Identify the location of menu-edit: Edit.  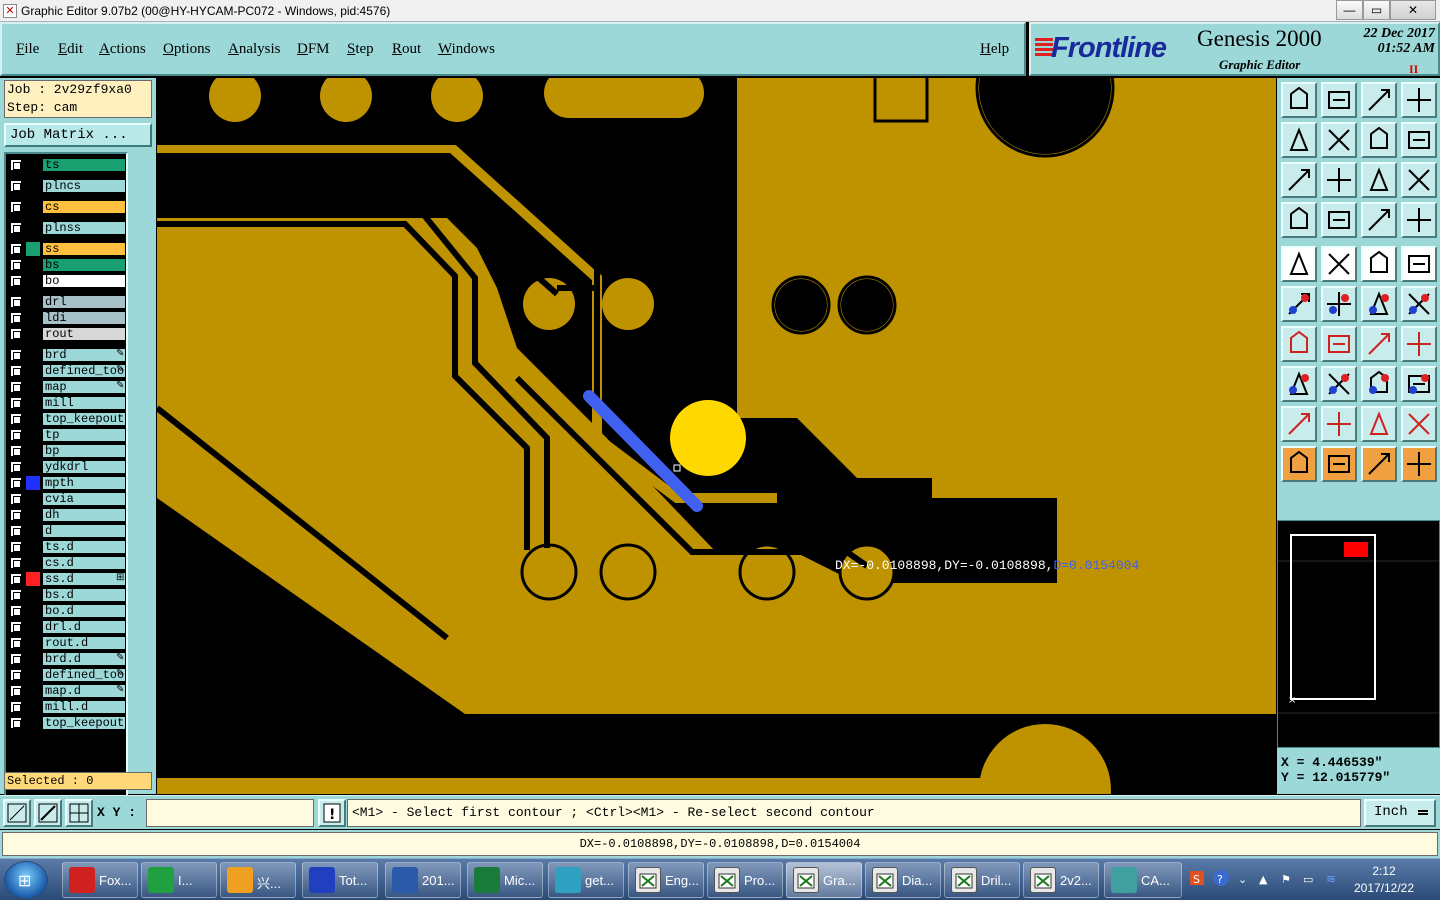
(70, 49).